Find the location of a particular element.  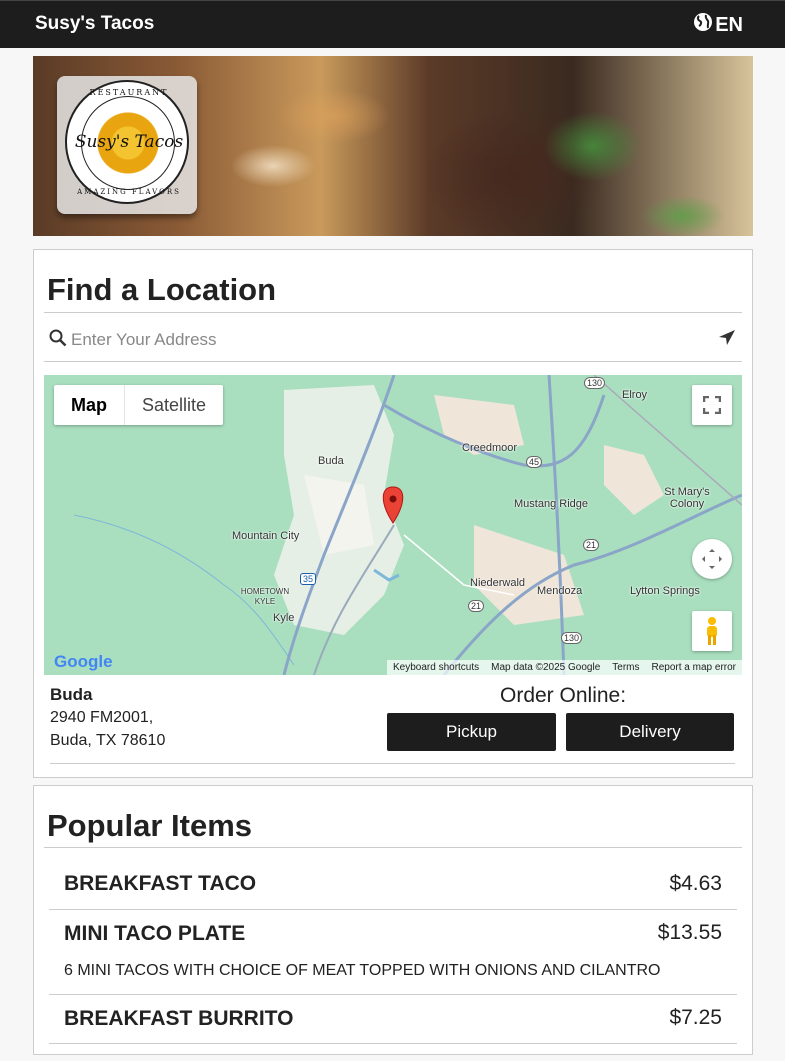

item-price: $4.63 is located at coordinates (695, 883).